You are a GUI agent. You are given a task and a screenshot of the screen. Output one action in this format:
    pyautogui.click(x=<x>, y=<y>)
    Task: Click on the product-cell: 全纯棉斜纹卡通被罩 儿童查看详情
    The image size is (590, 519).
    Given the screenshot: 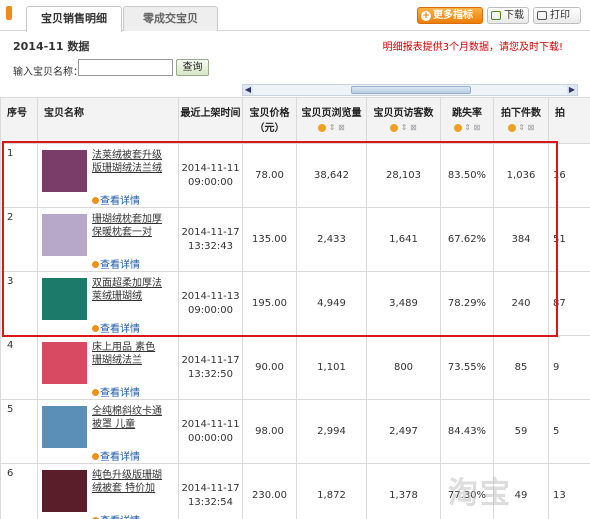 What is the action you would take?
    pyautogui.click(x=108, y=431)
    